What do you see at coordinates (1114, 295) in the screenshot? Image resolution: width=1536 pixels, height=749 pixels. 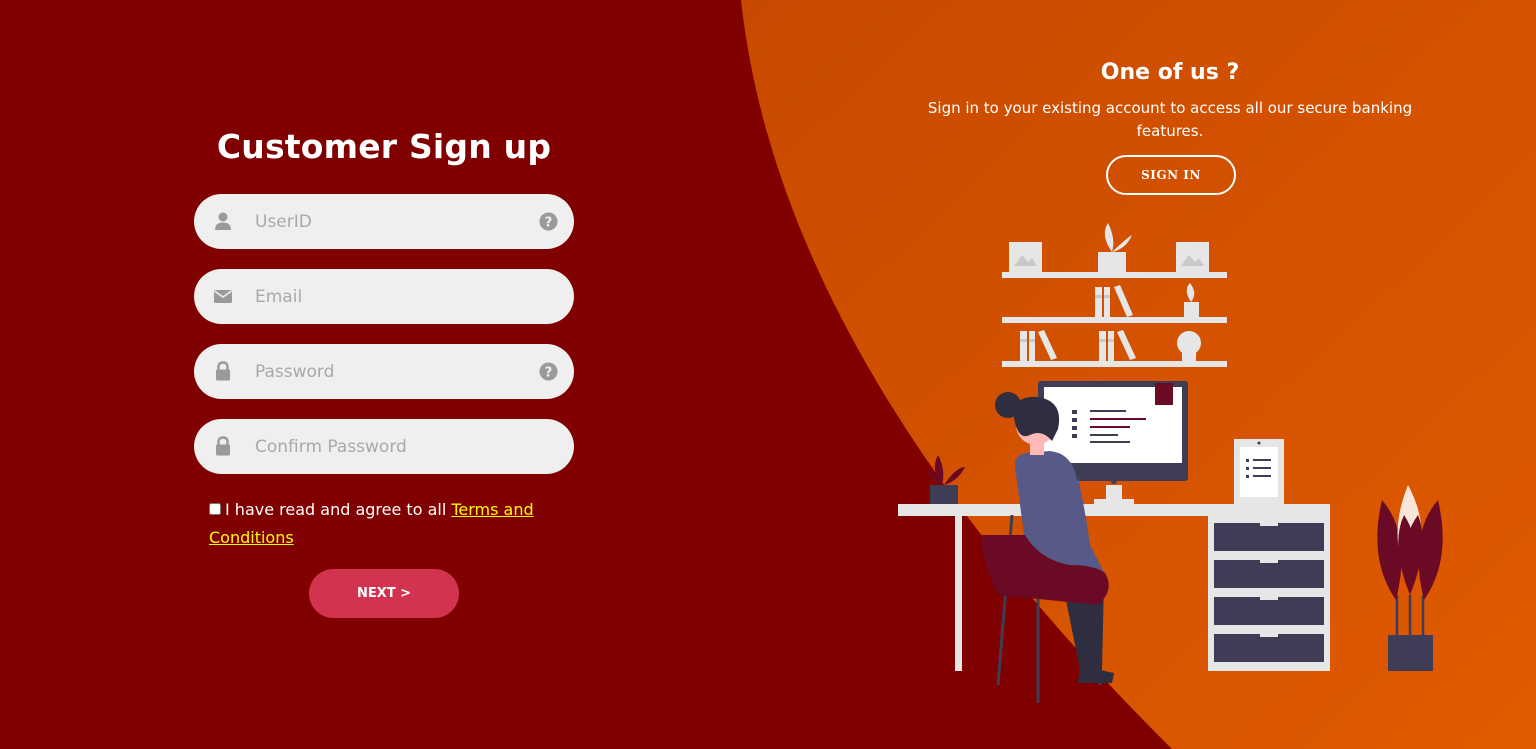 I see `bookshelf` at bounding box center [1114, 295].